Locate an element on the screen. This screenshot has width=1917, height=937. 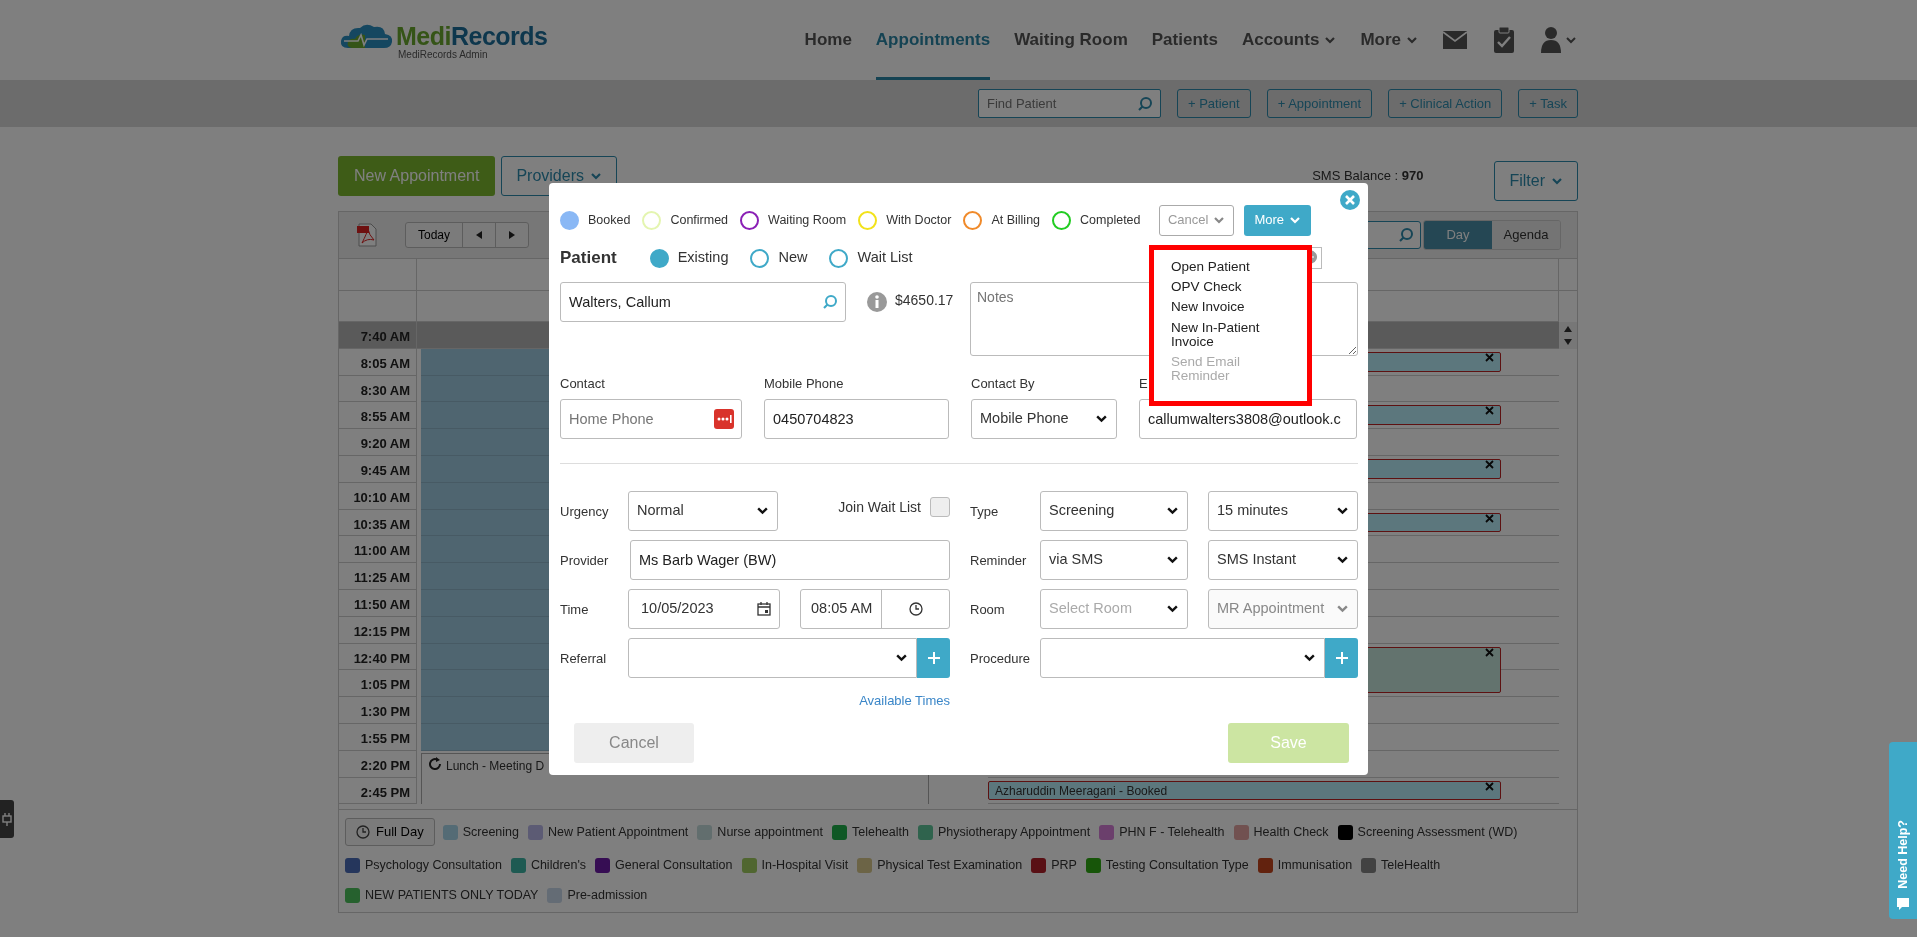
appointment-text: Azharuddin Meeragani - Booked is located at coordinates (1081, 791).